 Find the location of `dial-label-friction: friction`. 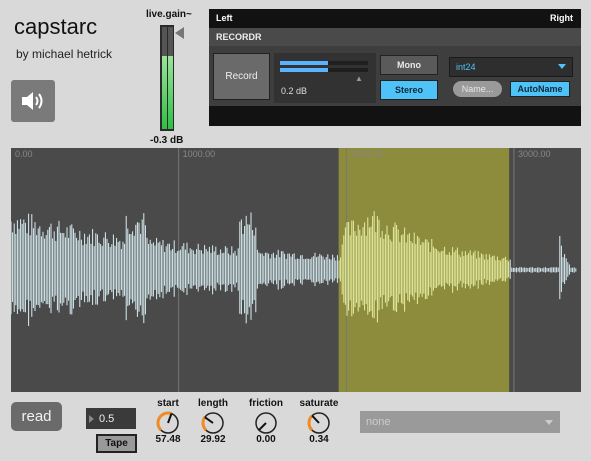

dial-label-friction: friction is located at coordinates (266, 403).